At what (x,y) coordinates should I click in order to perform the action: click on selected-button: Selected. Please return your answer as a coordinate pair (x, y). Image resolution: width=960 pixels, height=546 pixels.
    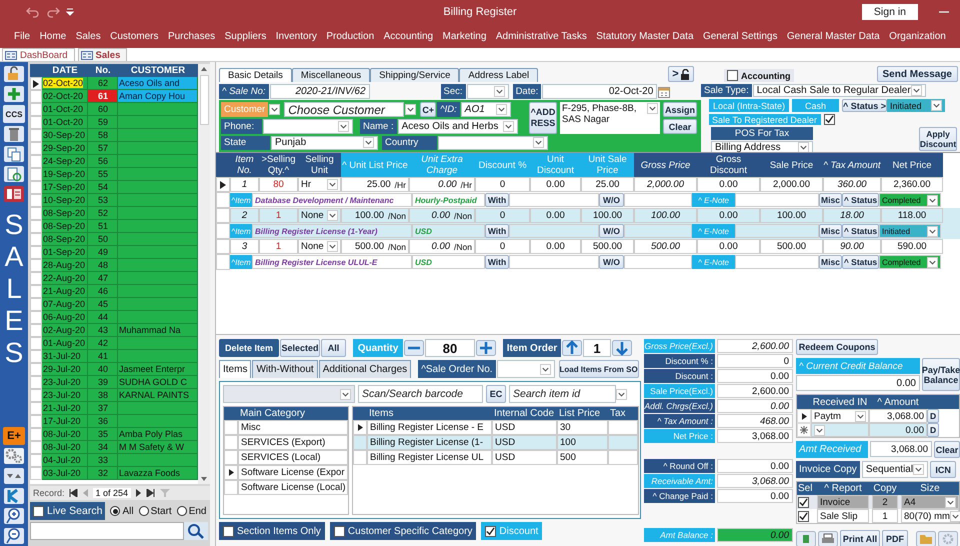
    Looking at the image, I should click on (300, 348).